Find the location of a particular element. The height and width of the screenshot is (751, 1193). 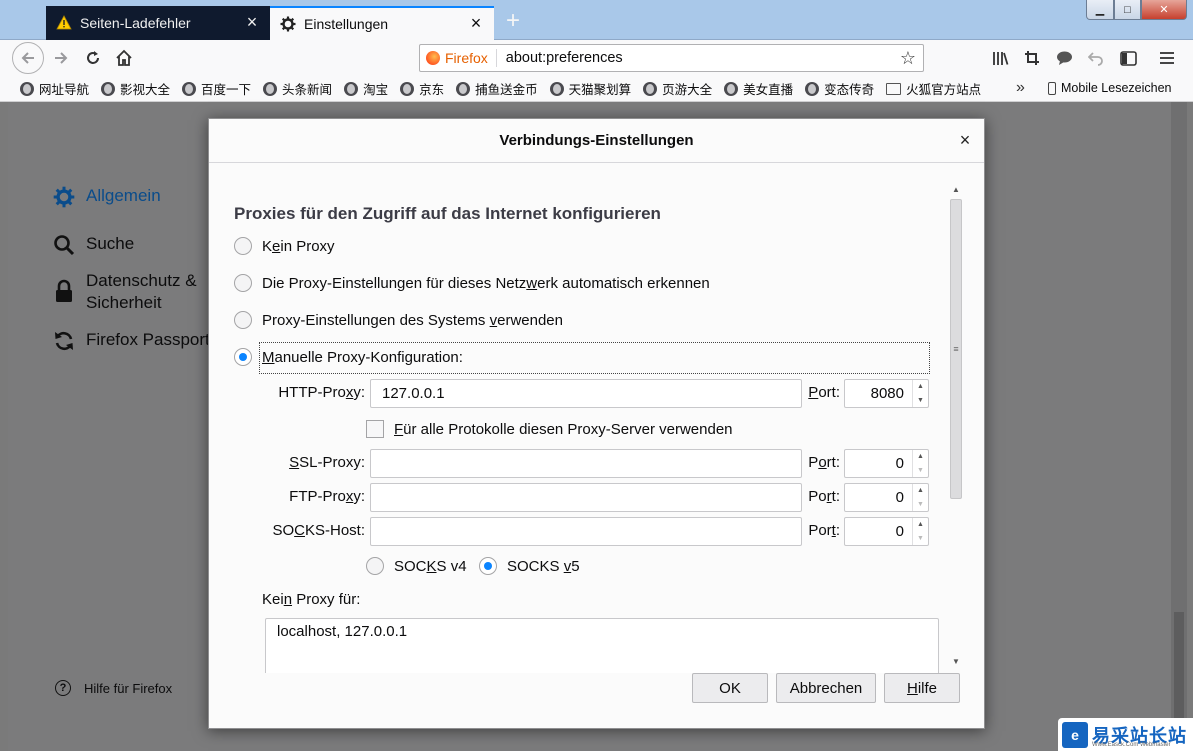

bookmark-item: 影视大全 is located at coordinates (135, 88).